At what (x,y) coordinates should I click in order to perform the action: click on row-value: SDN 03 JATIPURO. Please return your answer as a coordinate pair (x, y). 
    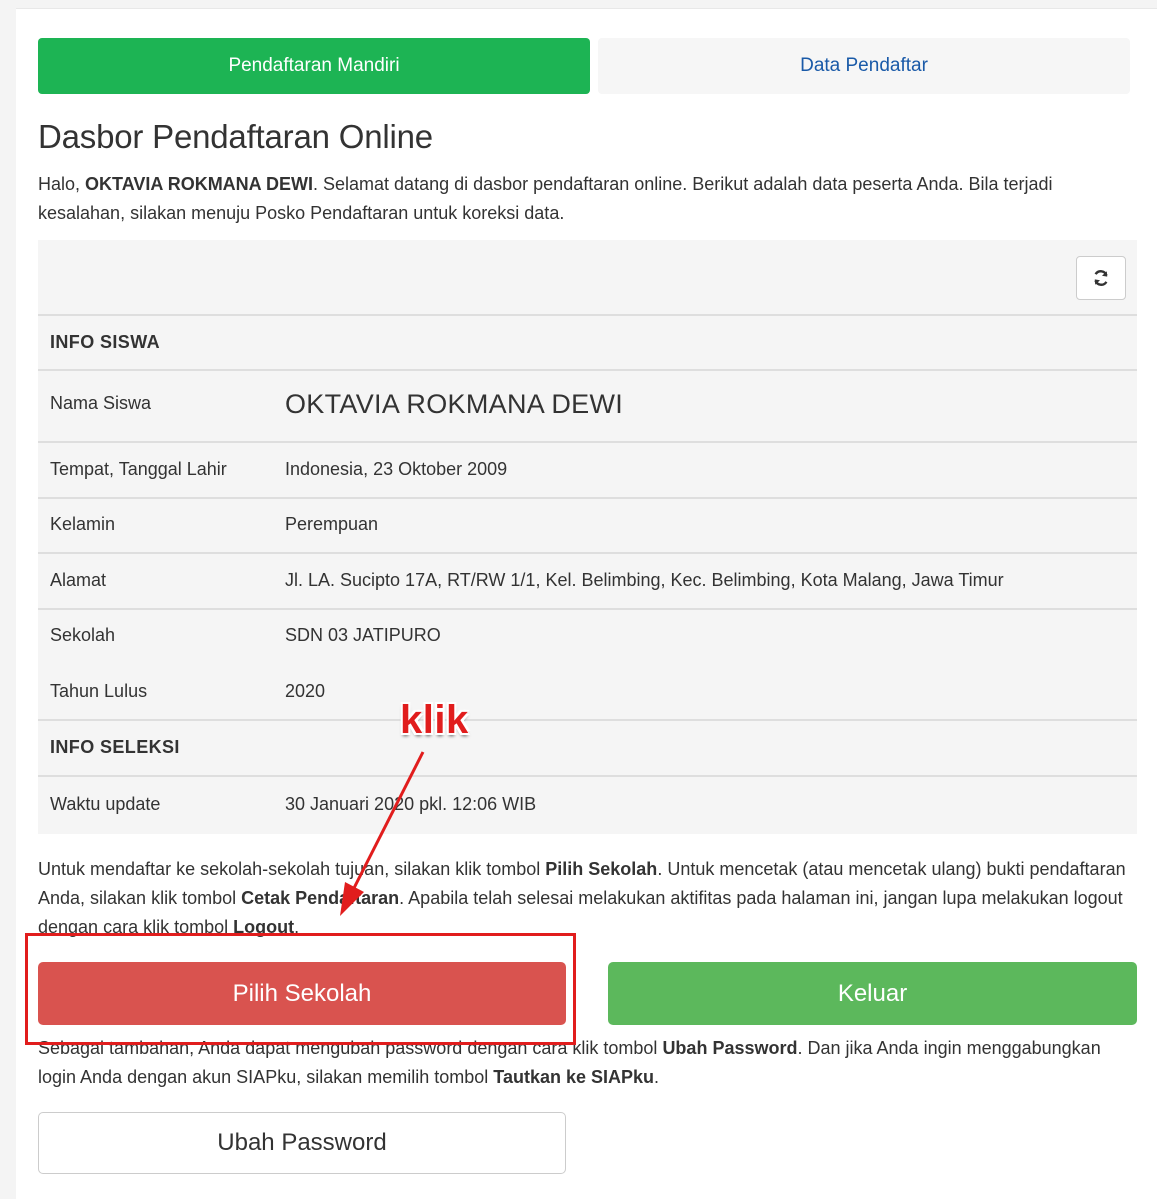
    Looking at the image, I should click on (363, 635).